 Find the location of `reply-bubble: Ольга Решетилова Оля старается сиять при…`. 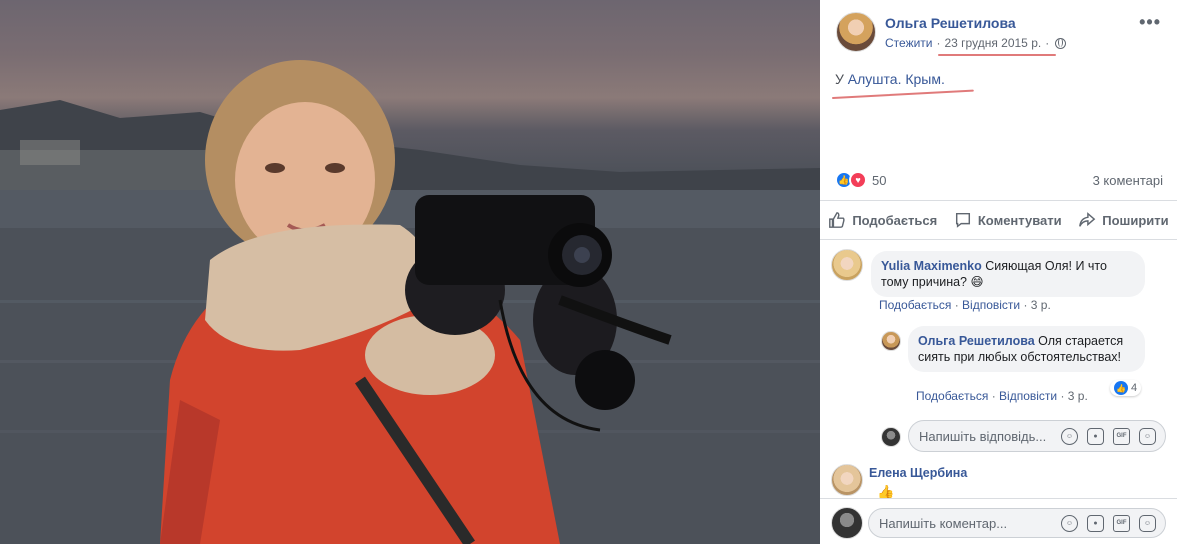

reply-bubble: Ольга Решетилова Оля старается сиять при… is located at coordinates (1026, 349).